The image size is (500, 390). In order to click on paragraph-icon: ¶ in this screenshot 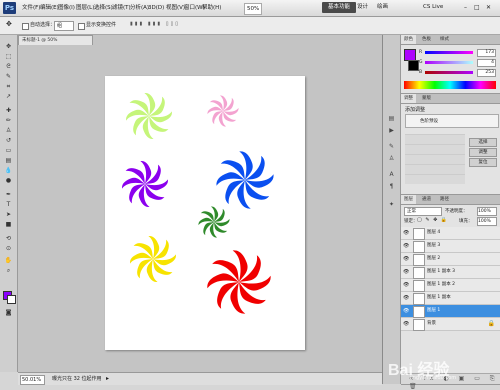, I will do `click(391, 187)`.